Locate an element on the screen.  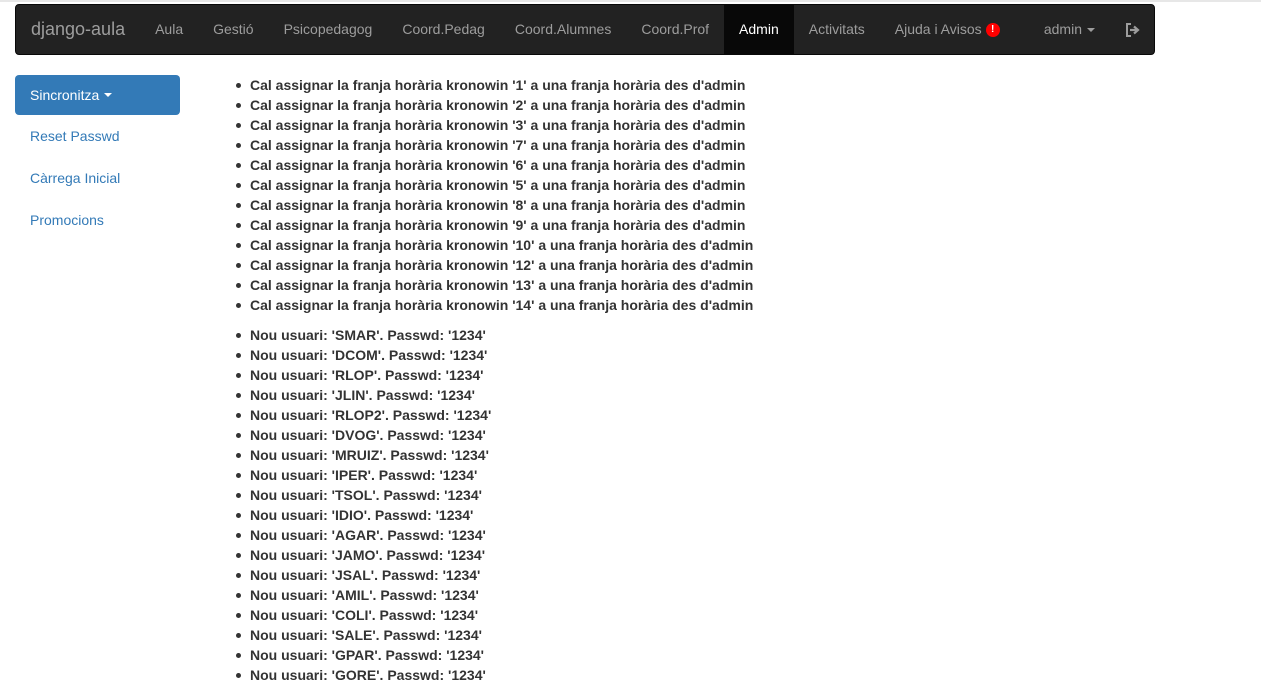
nav-coord-pedag: Coord.Pedag is located at coordinates (443, 29).